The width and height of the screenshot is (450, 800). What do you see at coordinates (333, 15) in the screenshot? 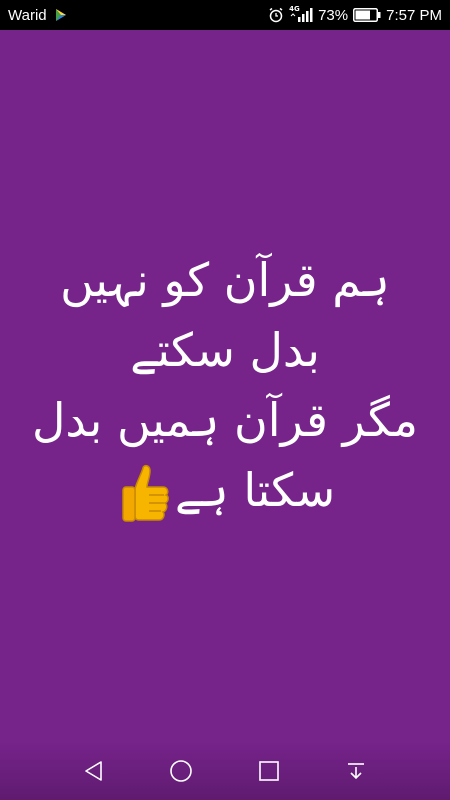
I see `battery-percent: 73%` at bounding box center [333, 15].